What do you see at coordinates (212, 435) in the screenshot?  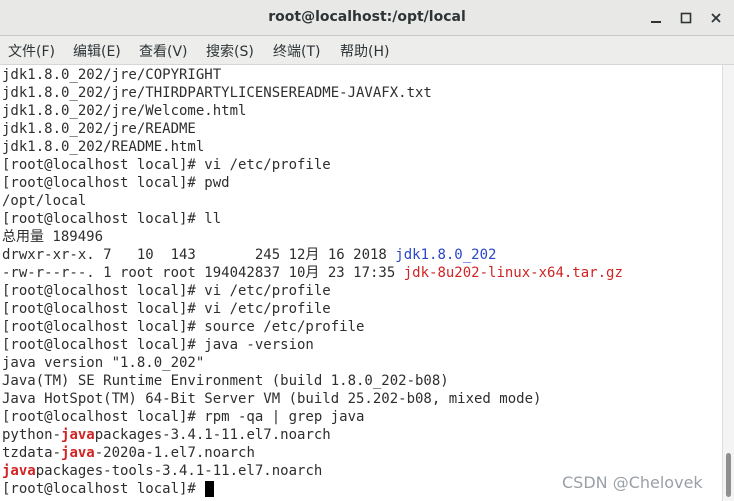 I see `package-suffix: packages-3.4.1-11.el7.noarch` at bounding box center [212, 435].